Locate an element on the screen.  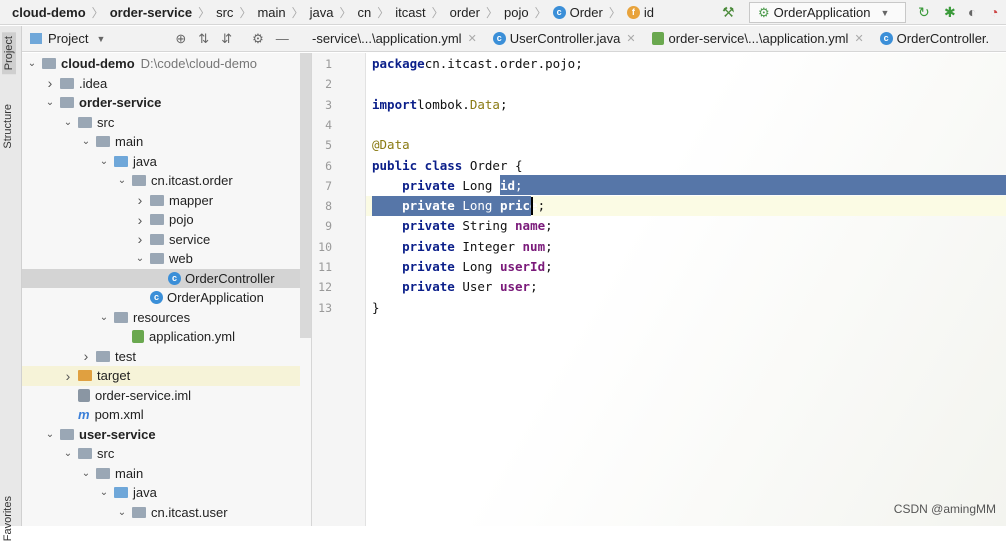
tree-item: ⌄ web is located at coordinates (161, 259).